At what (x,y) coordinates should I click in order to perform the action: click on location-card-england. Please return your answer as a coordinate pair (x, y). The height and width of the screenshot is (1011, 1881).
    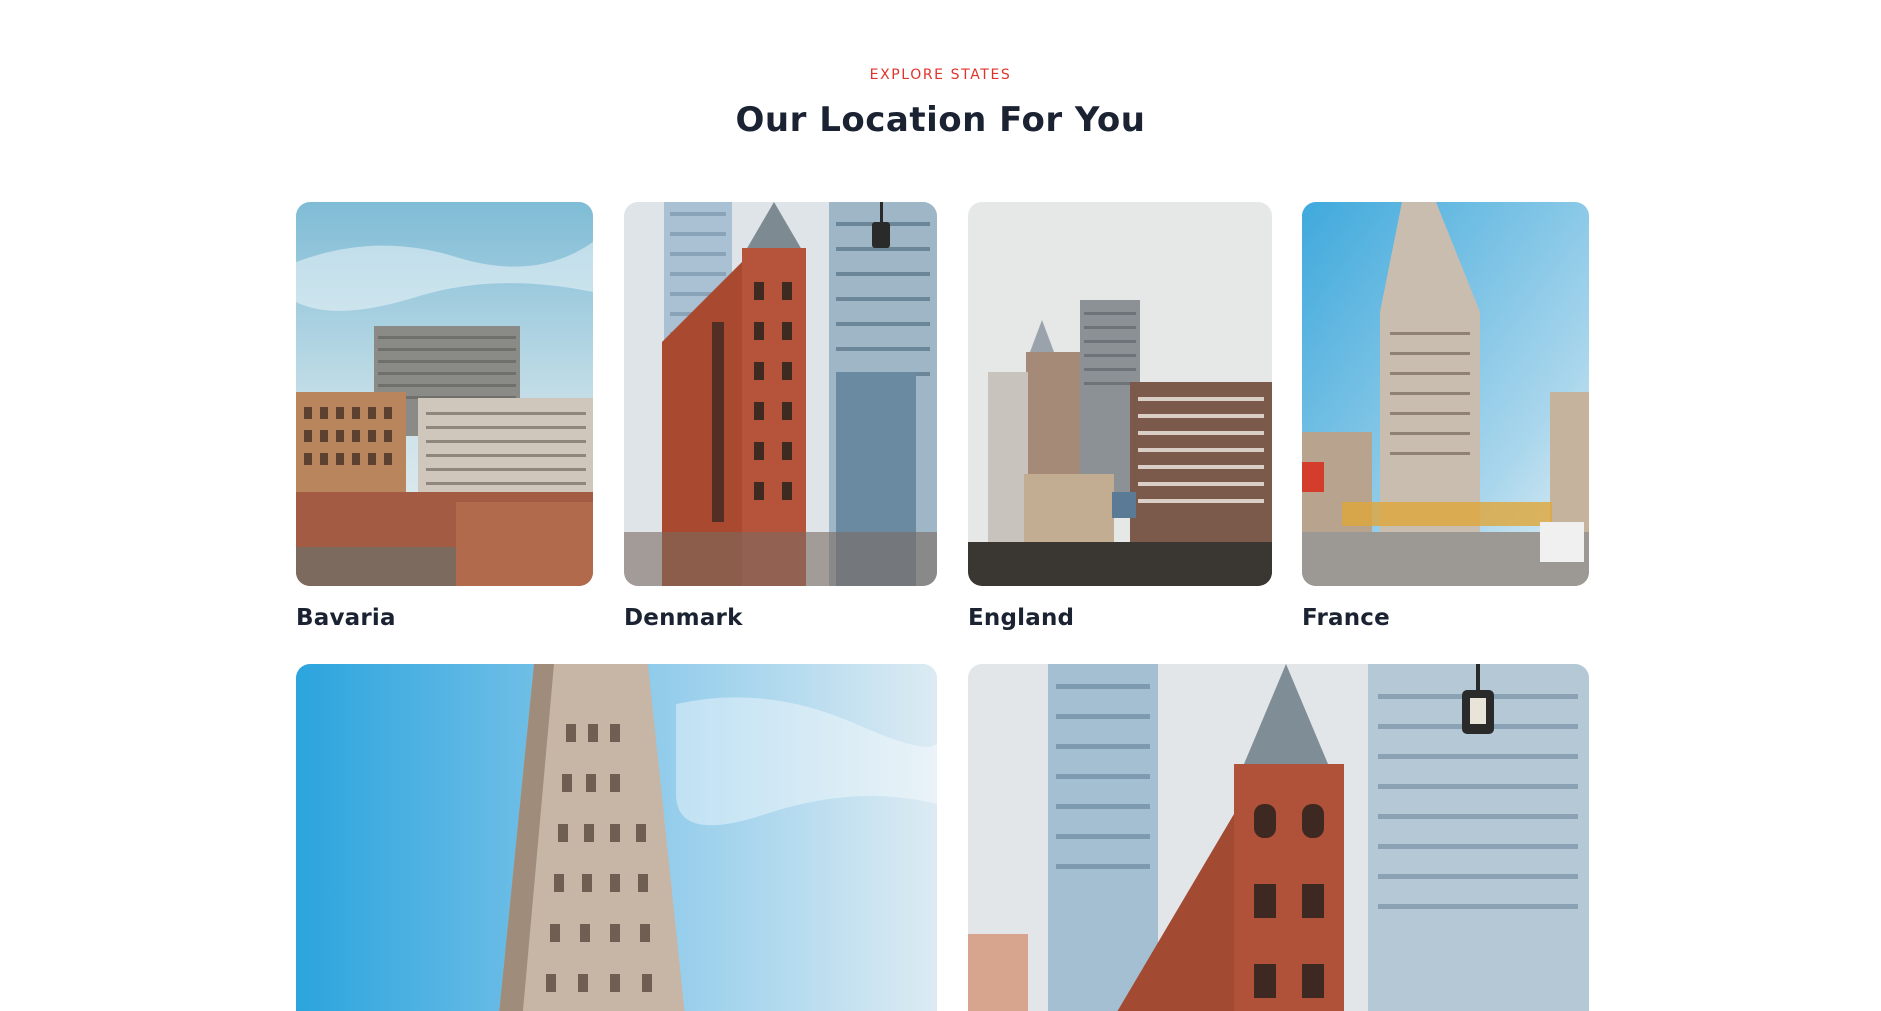
    Looking at the image, I should click on (1120, 394).